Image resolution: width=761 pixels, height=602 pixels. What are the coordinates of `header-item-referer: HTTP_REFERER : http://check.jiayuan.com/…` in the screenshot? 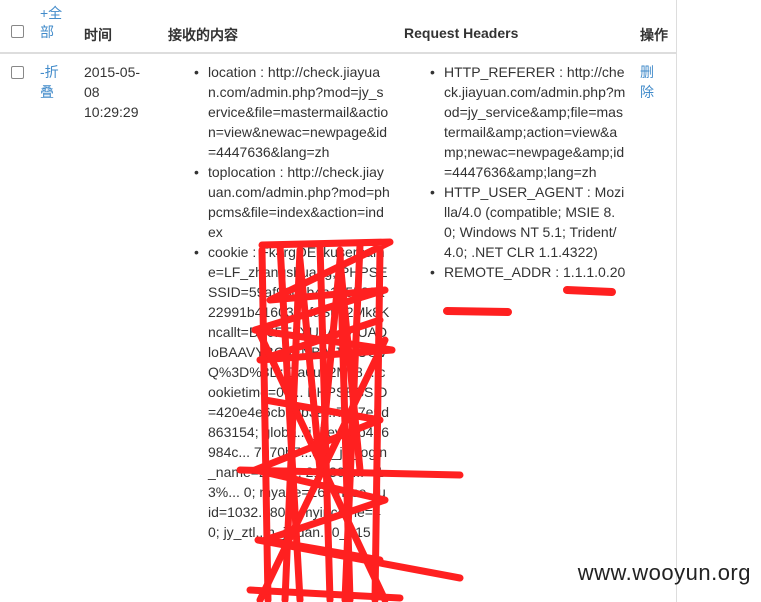 It's located at (528, 122).